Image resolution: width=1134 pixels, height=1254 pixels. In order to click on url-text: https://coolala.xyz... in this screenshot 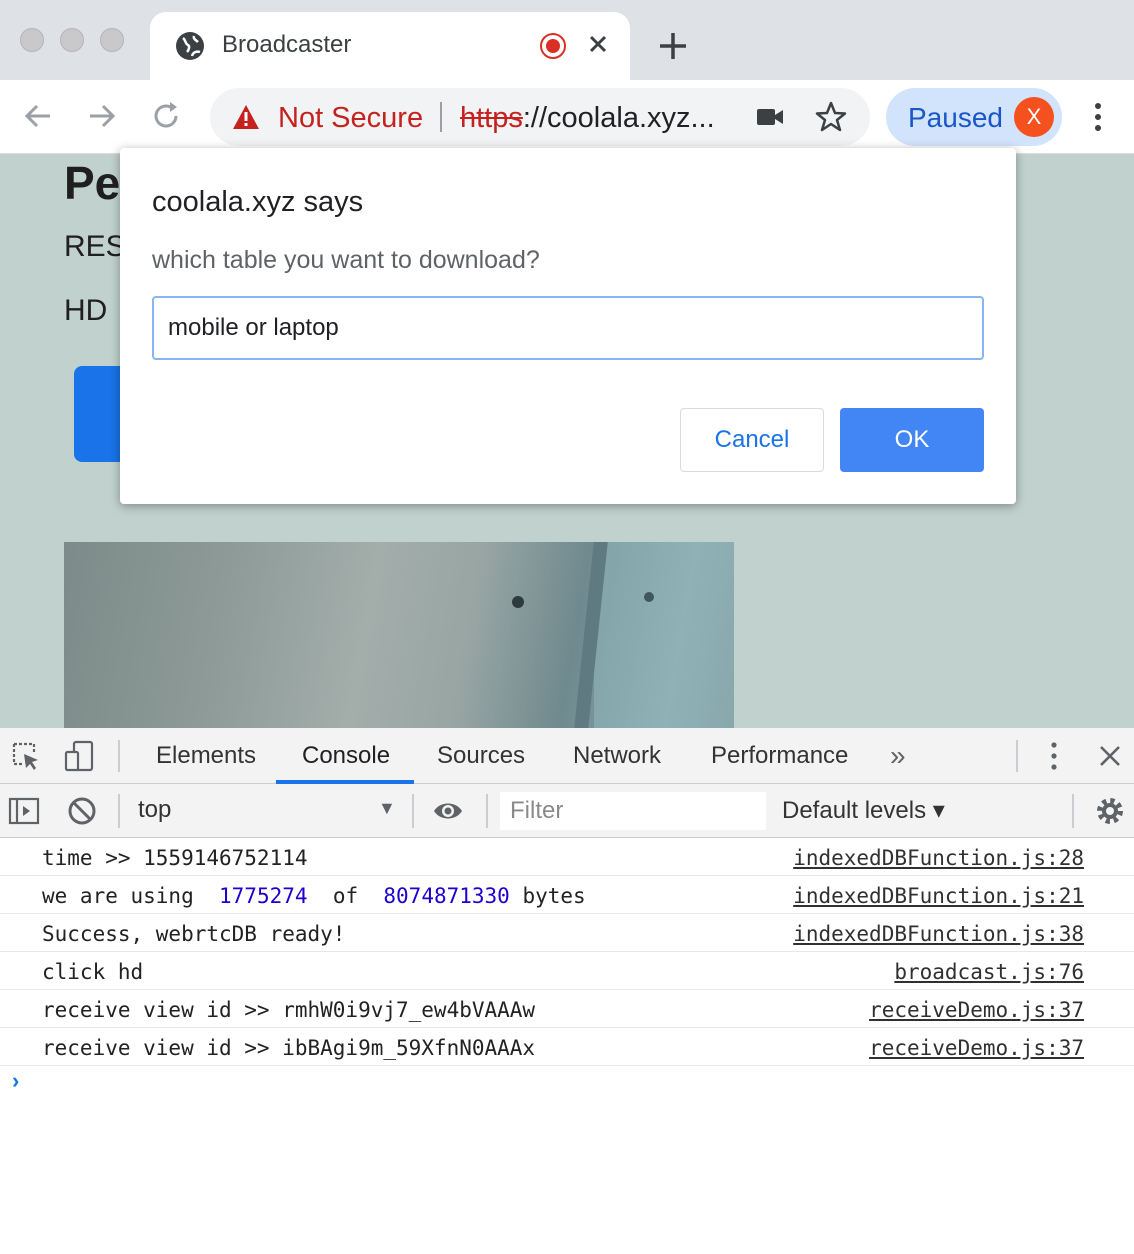, I will do `click(587, 118)`.